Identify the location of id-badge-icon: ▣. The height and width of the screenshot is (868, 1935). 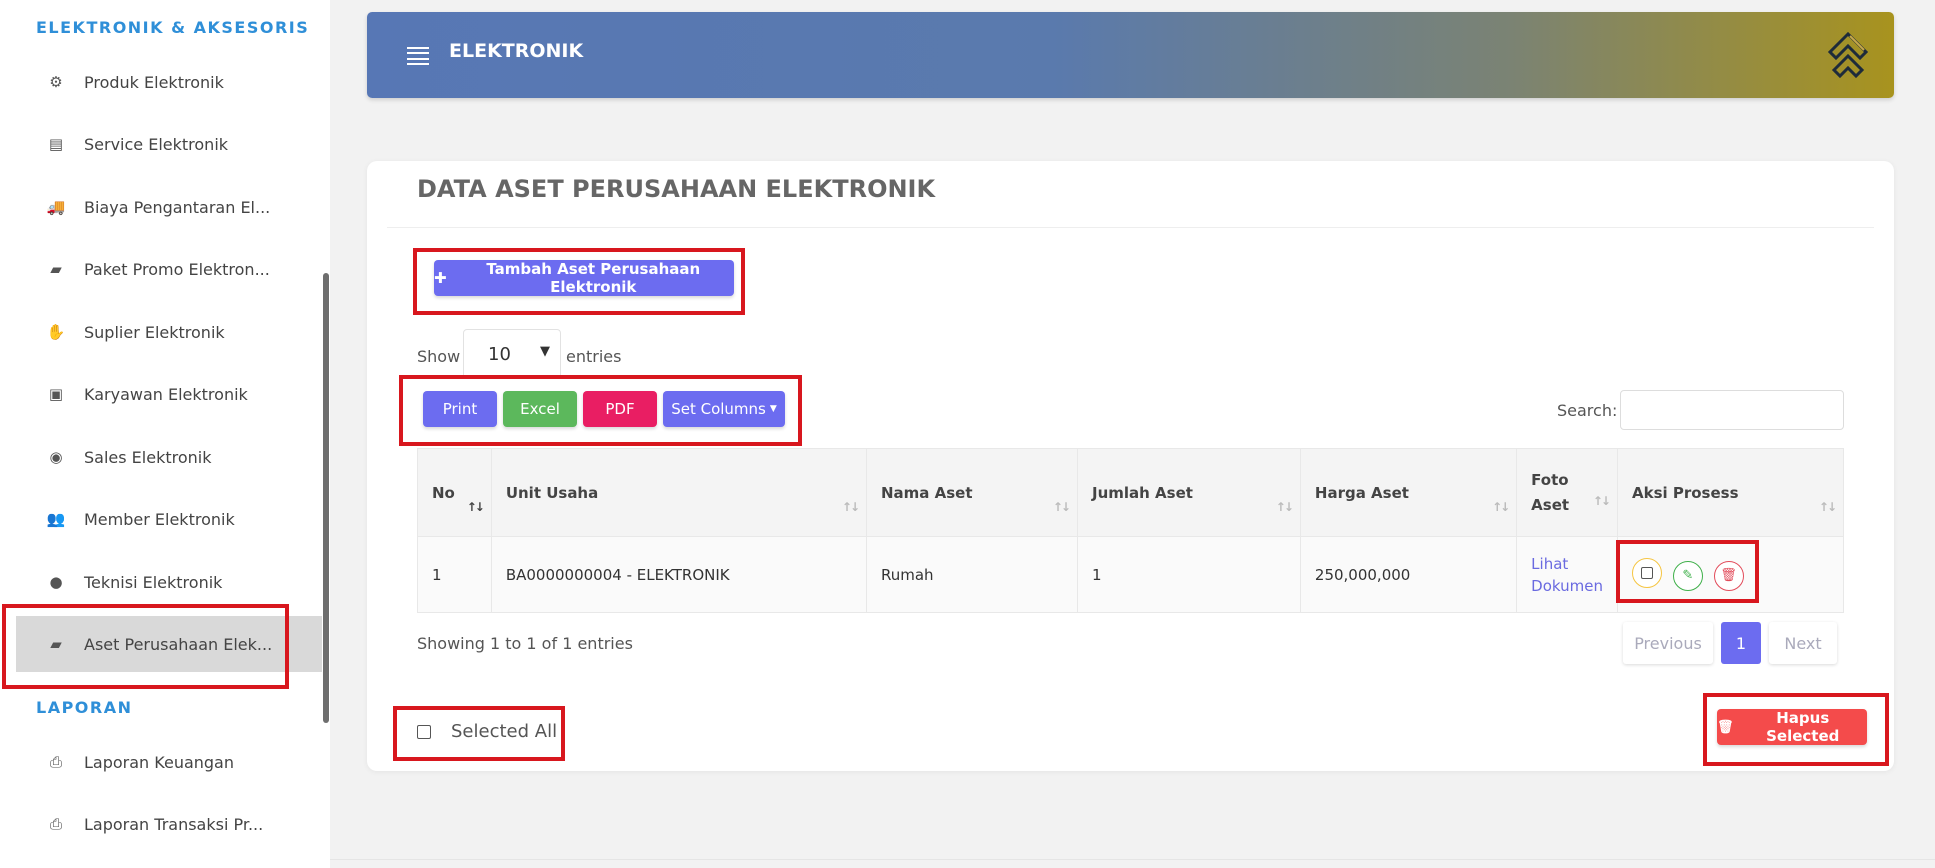
(56, 394).